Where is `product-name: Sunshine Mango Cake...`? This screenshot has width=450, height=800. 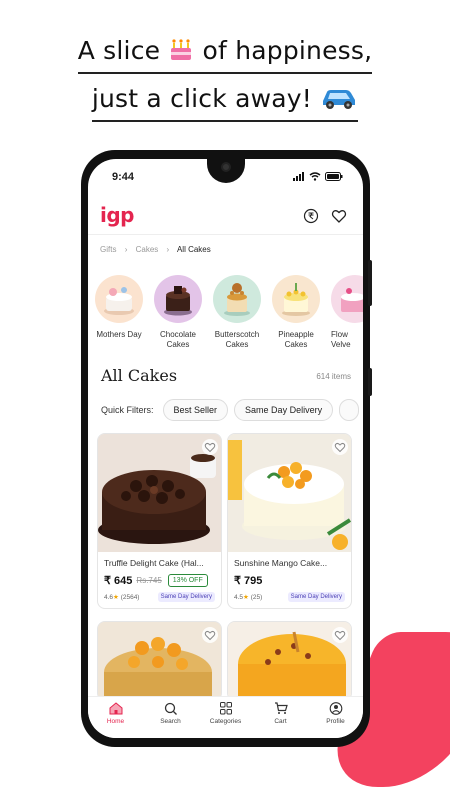
product-name: Sunshine Mango Cake... is located at coordinates (281, 563).